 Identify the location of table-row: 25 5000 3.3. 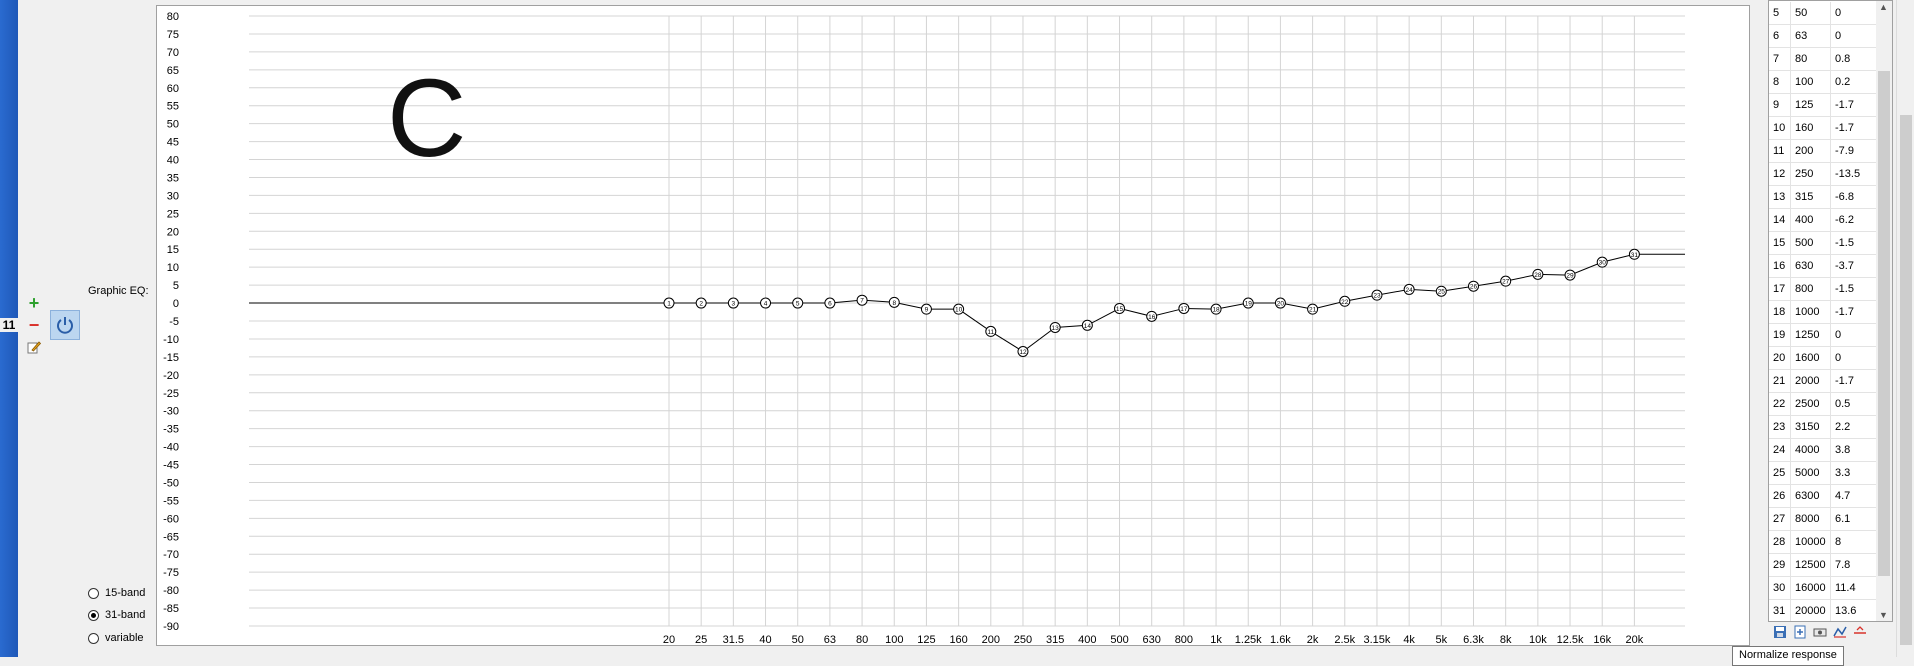
(1822, 473).